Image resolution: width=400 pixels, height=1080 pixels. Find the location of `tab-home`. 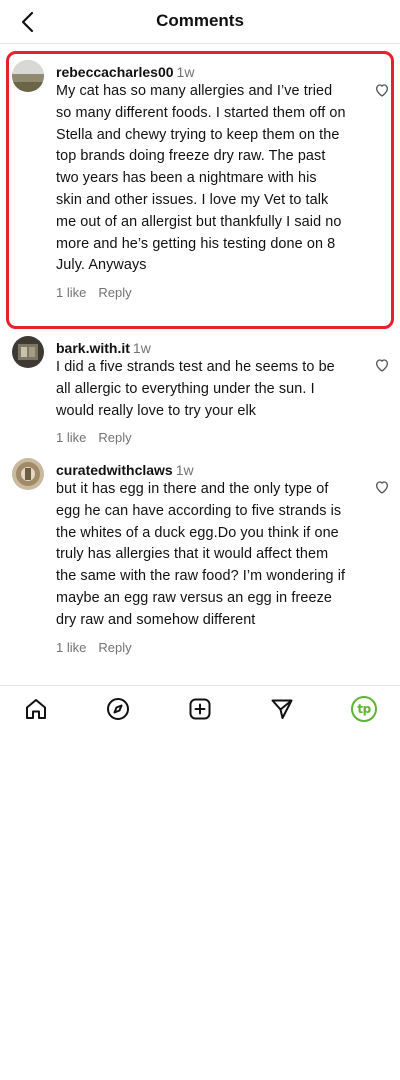

tab-home is located at coordinates (36, 709).